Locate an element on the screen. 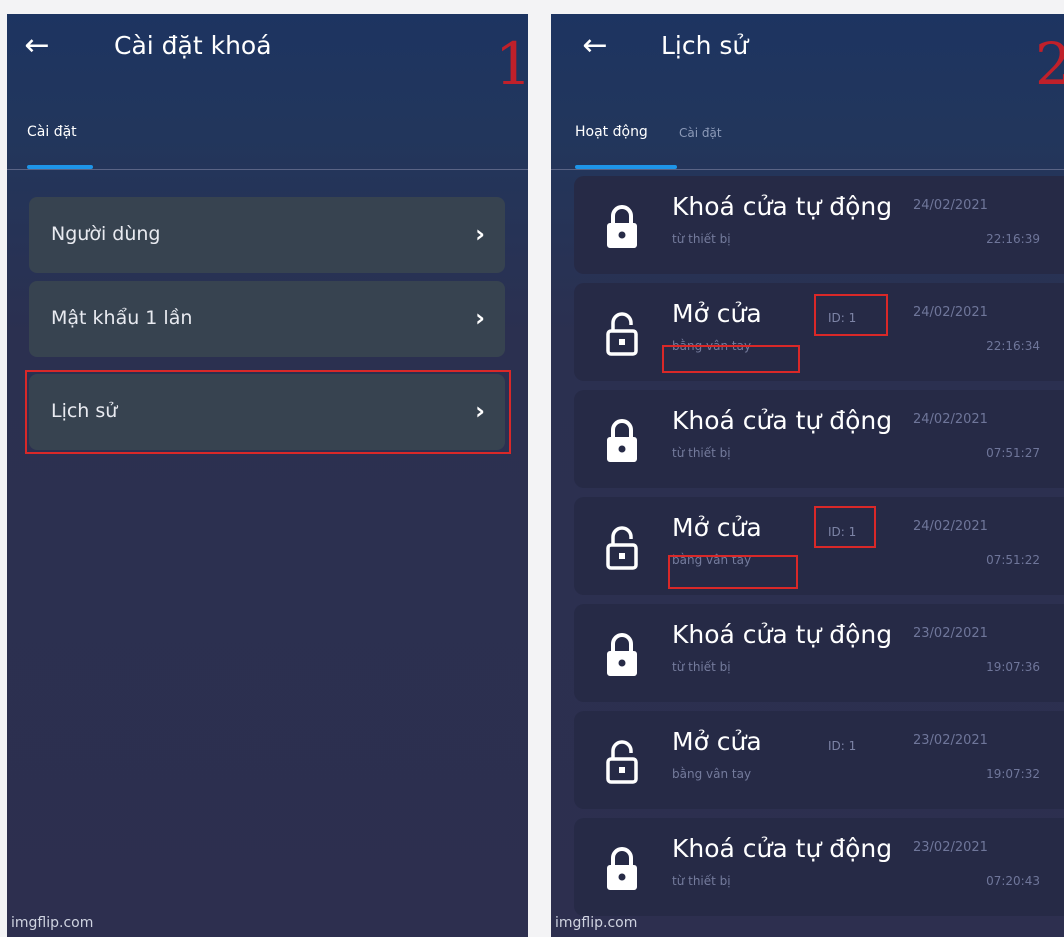 The image size is (1064, 937). event-time: 22:16:34 is located at coordinates (1013, 346).